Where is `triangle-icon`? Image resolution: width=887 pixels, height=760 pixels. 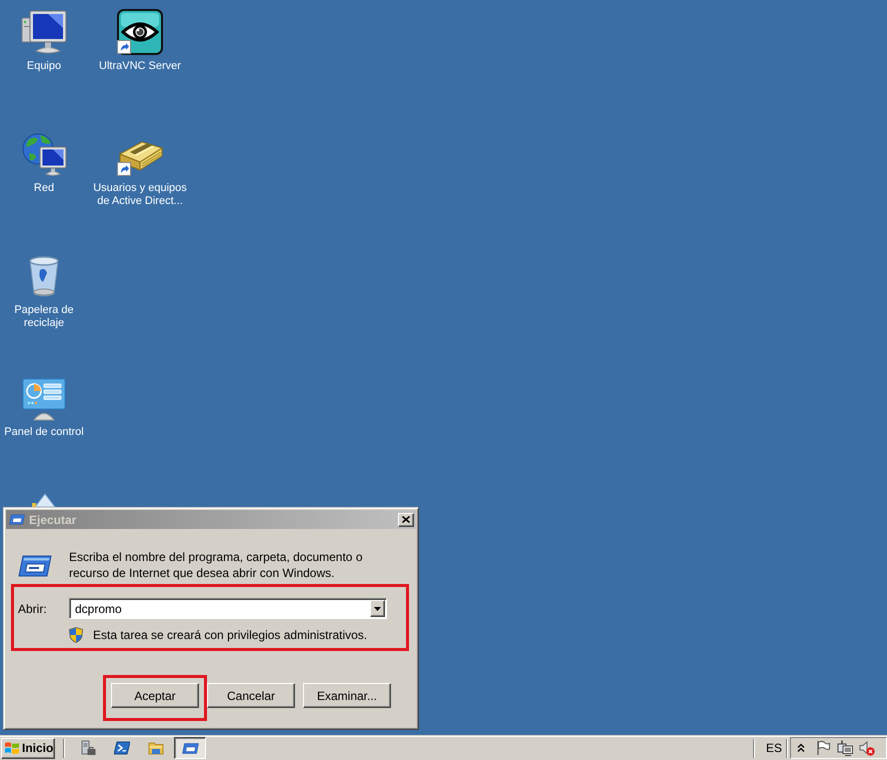 triangle-icon is located at coordinates (44, 500).